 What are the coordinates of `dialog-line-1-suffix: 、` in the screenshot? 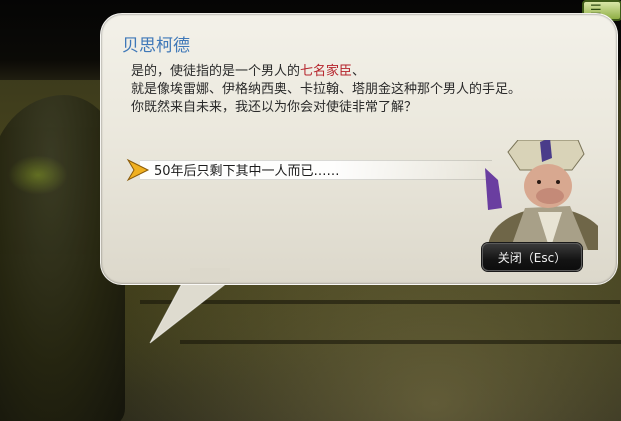 It's located at (359, 71).